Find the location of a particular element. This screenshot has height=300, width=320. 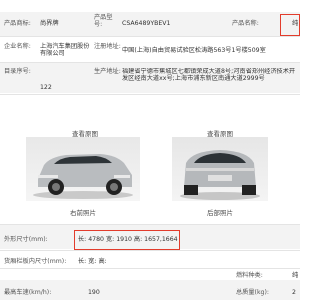

car-rear-illustration is located at coordinates (220, 175).